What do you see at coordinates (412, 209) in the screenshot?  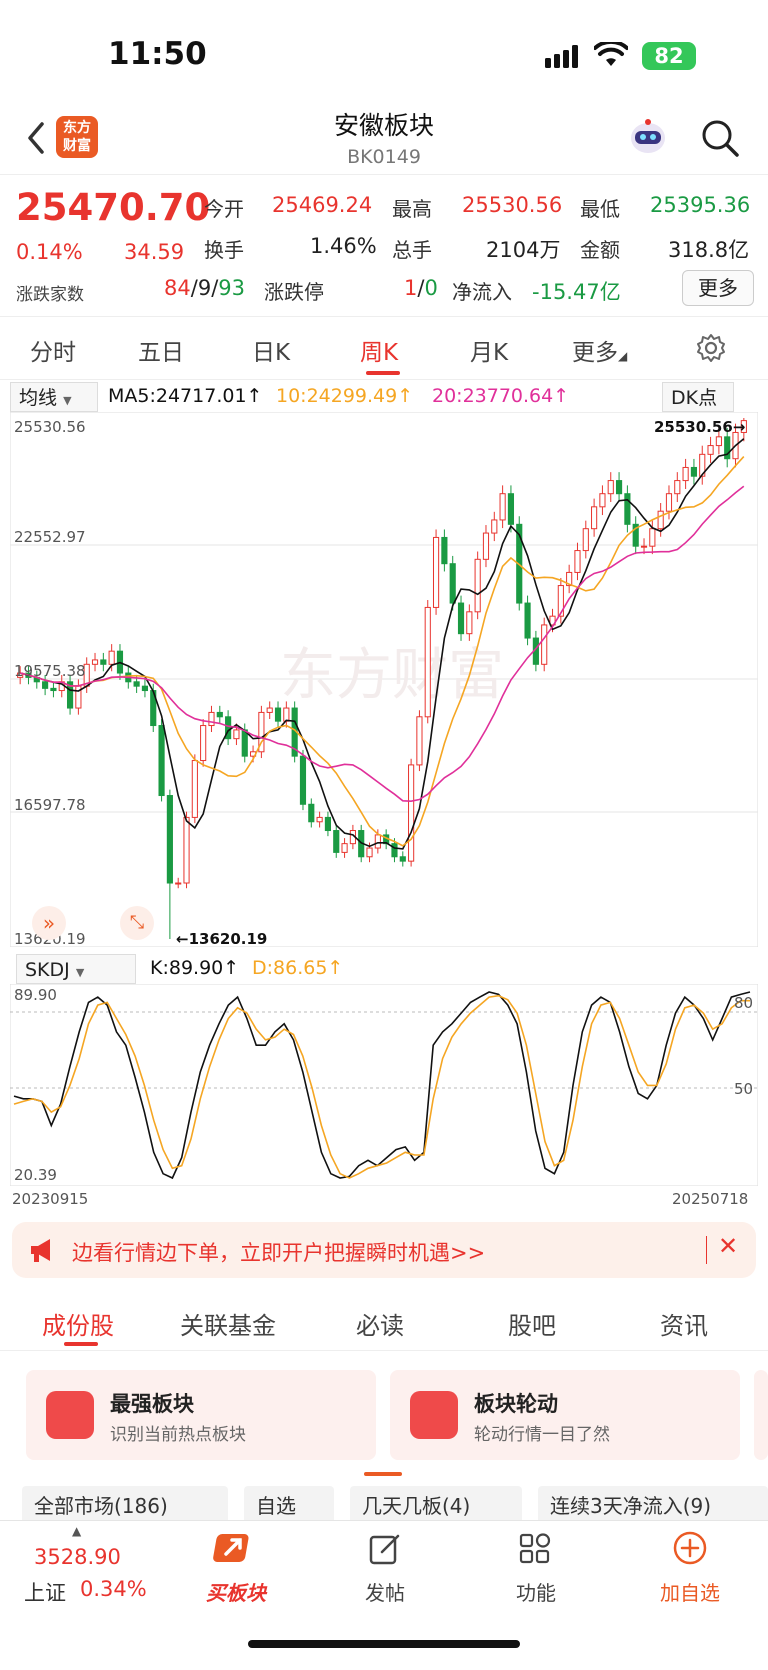 I see `high-label: 最高` at bounding box center [412, 209].